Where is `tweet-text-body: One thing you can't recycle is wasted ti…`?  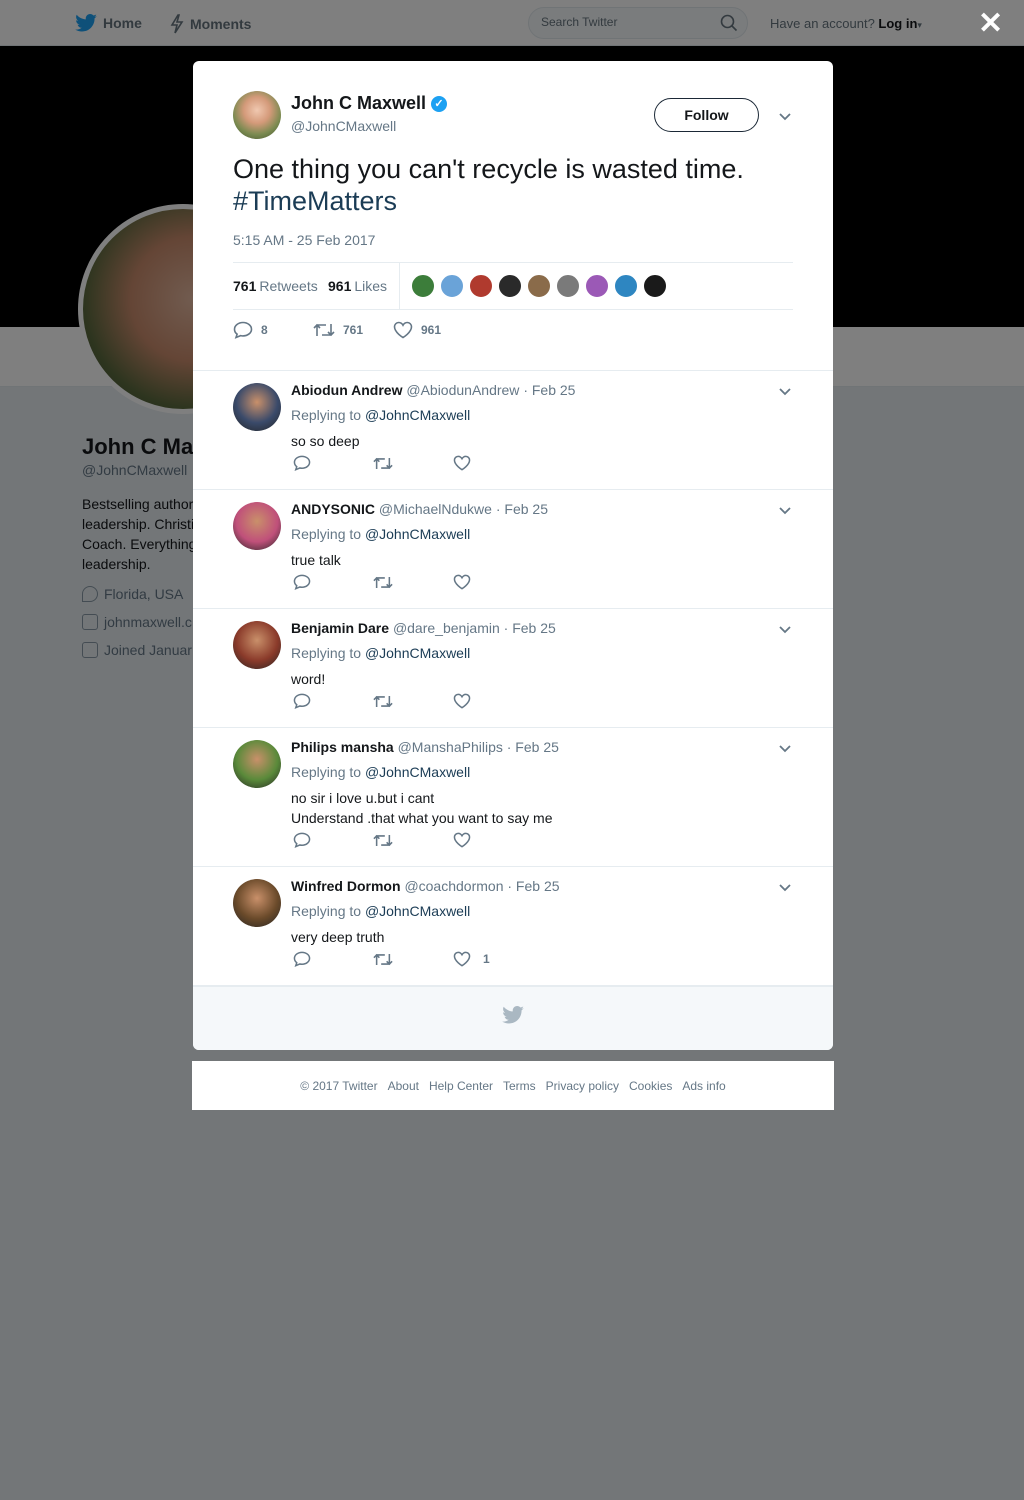 tweet-text-body: One thing you can't recycle is wasted ti… is located at coordinates (488, 169).